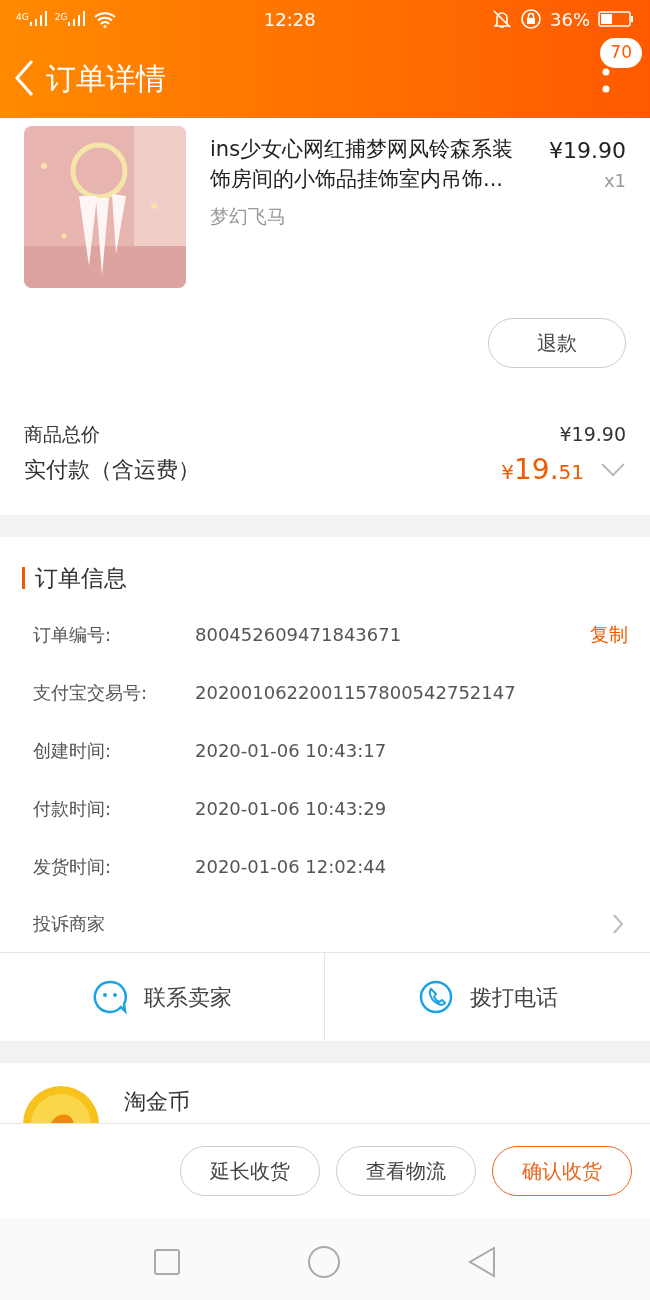 The height and width of the screenshot is (1300, 650). Describe the element at coordinates (157, 1102) in the screenshot. I see `coin-title: 淘金币` at that location.